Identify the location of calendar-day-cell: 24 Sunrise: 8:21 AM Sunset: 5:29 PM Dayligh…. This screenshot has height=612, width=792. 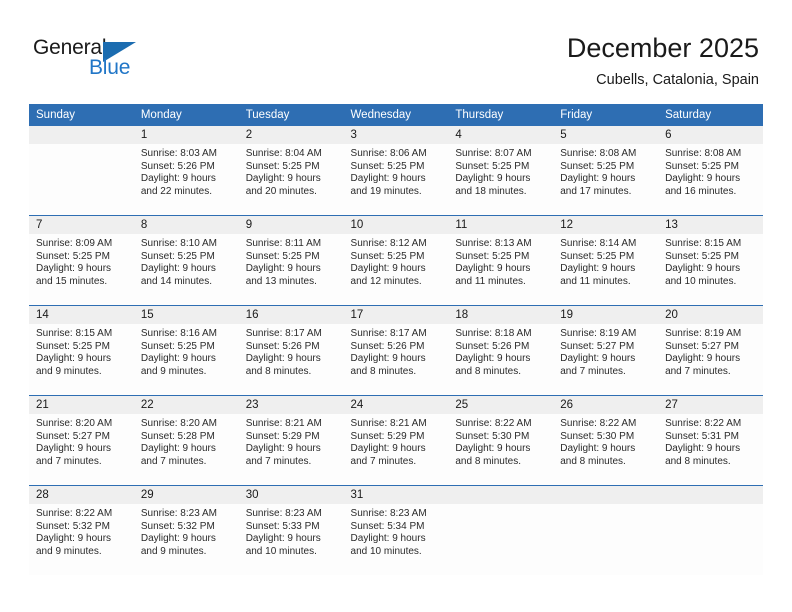
(396, 440).